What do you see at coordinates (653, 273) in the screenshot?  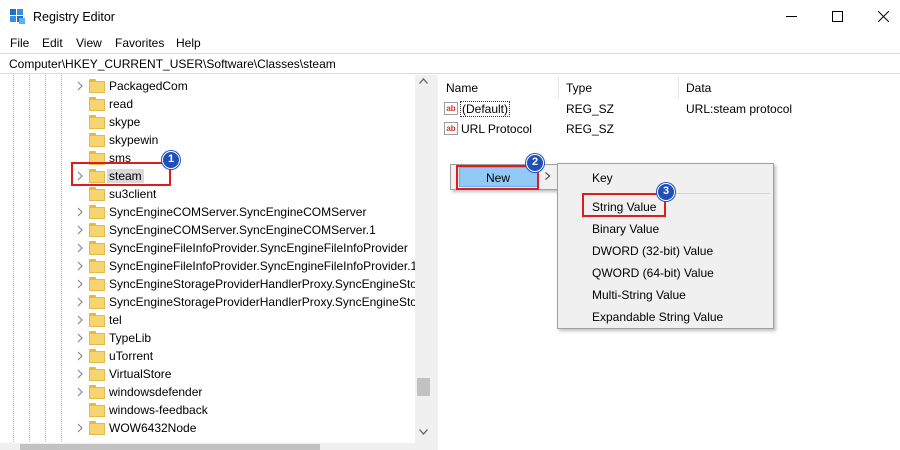 I see `submenu-item-qword-value: QWORD (64-bit) Value` at bounding box center [653, 273].